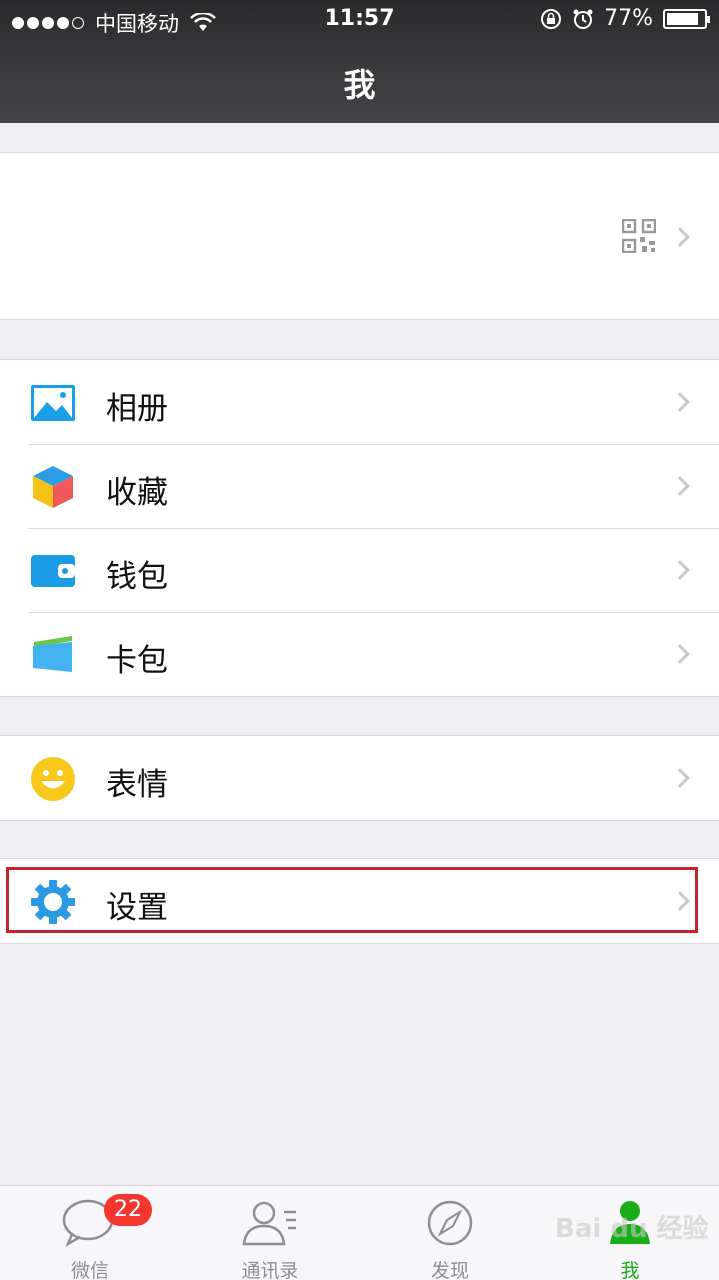 This screenshot has width=719, height=1280. What do you see at coordinates (53, 487) in the screenshot?
I see `favorites-cube-icon` at bounding box center [53, 487].